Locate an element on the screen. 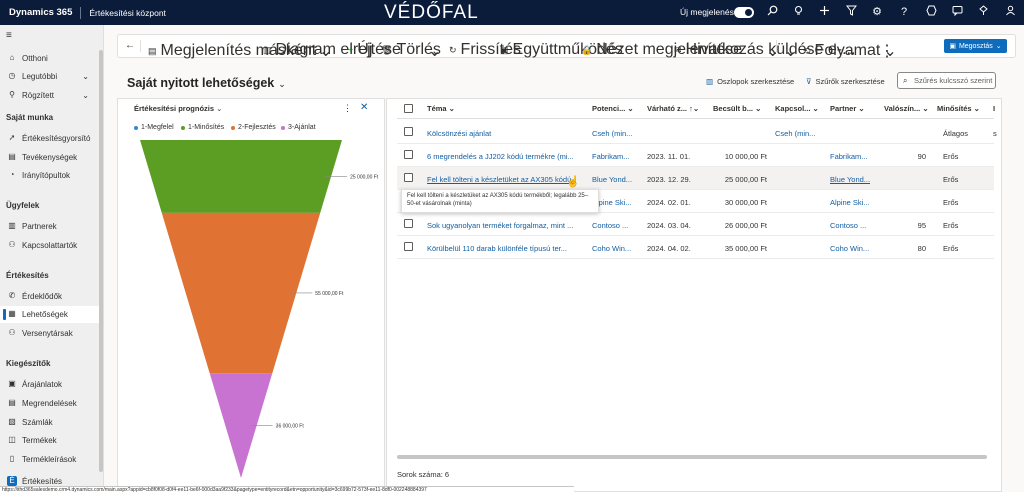 Image resolution: width=1024 pixels, height=492 pixels. legend-label: 2-Fejlesztés is located at coordinates (257, 127).